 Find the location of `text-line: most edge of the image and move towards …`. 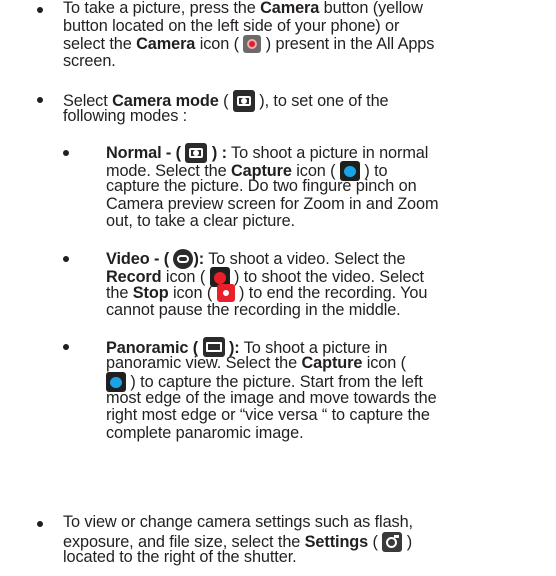

text-line: most edge of the image and move towards … is located at coordinates (271, 398).